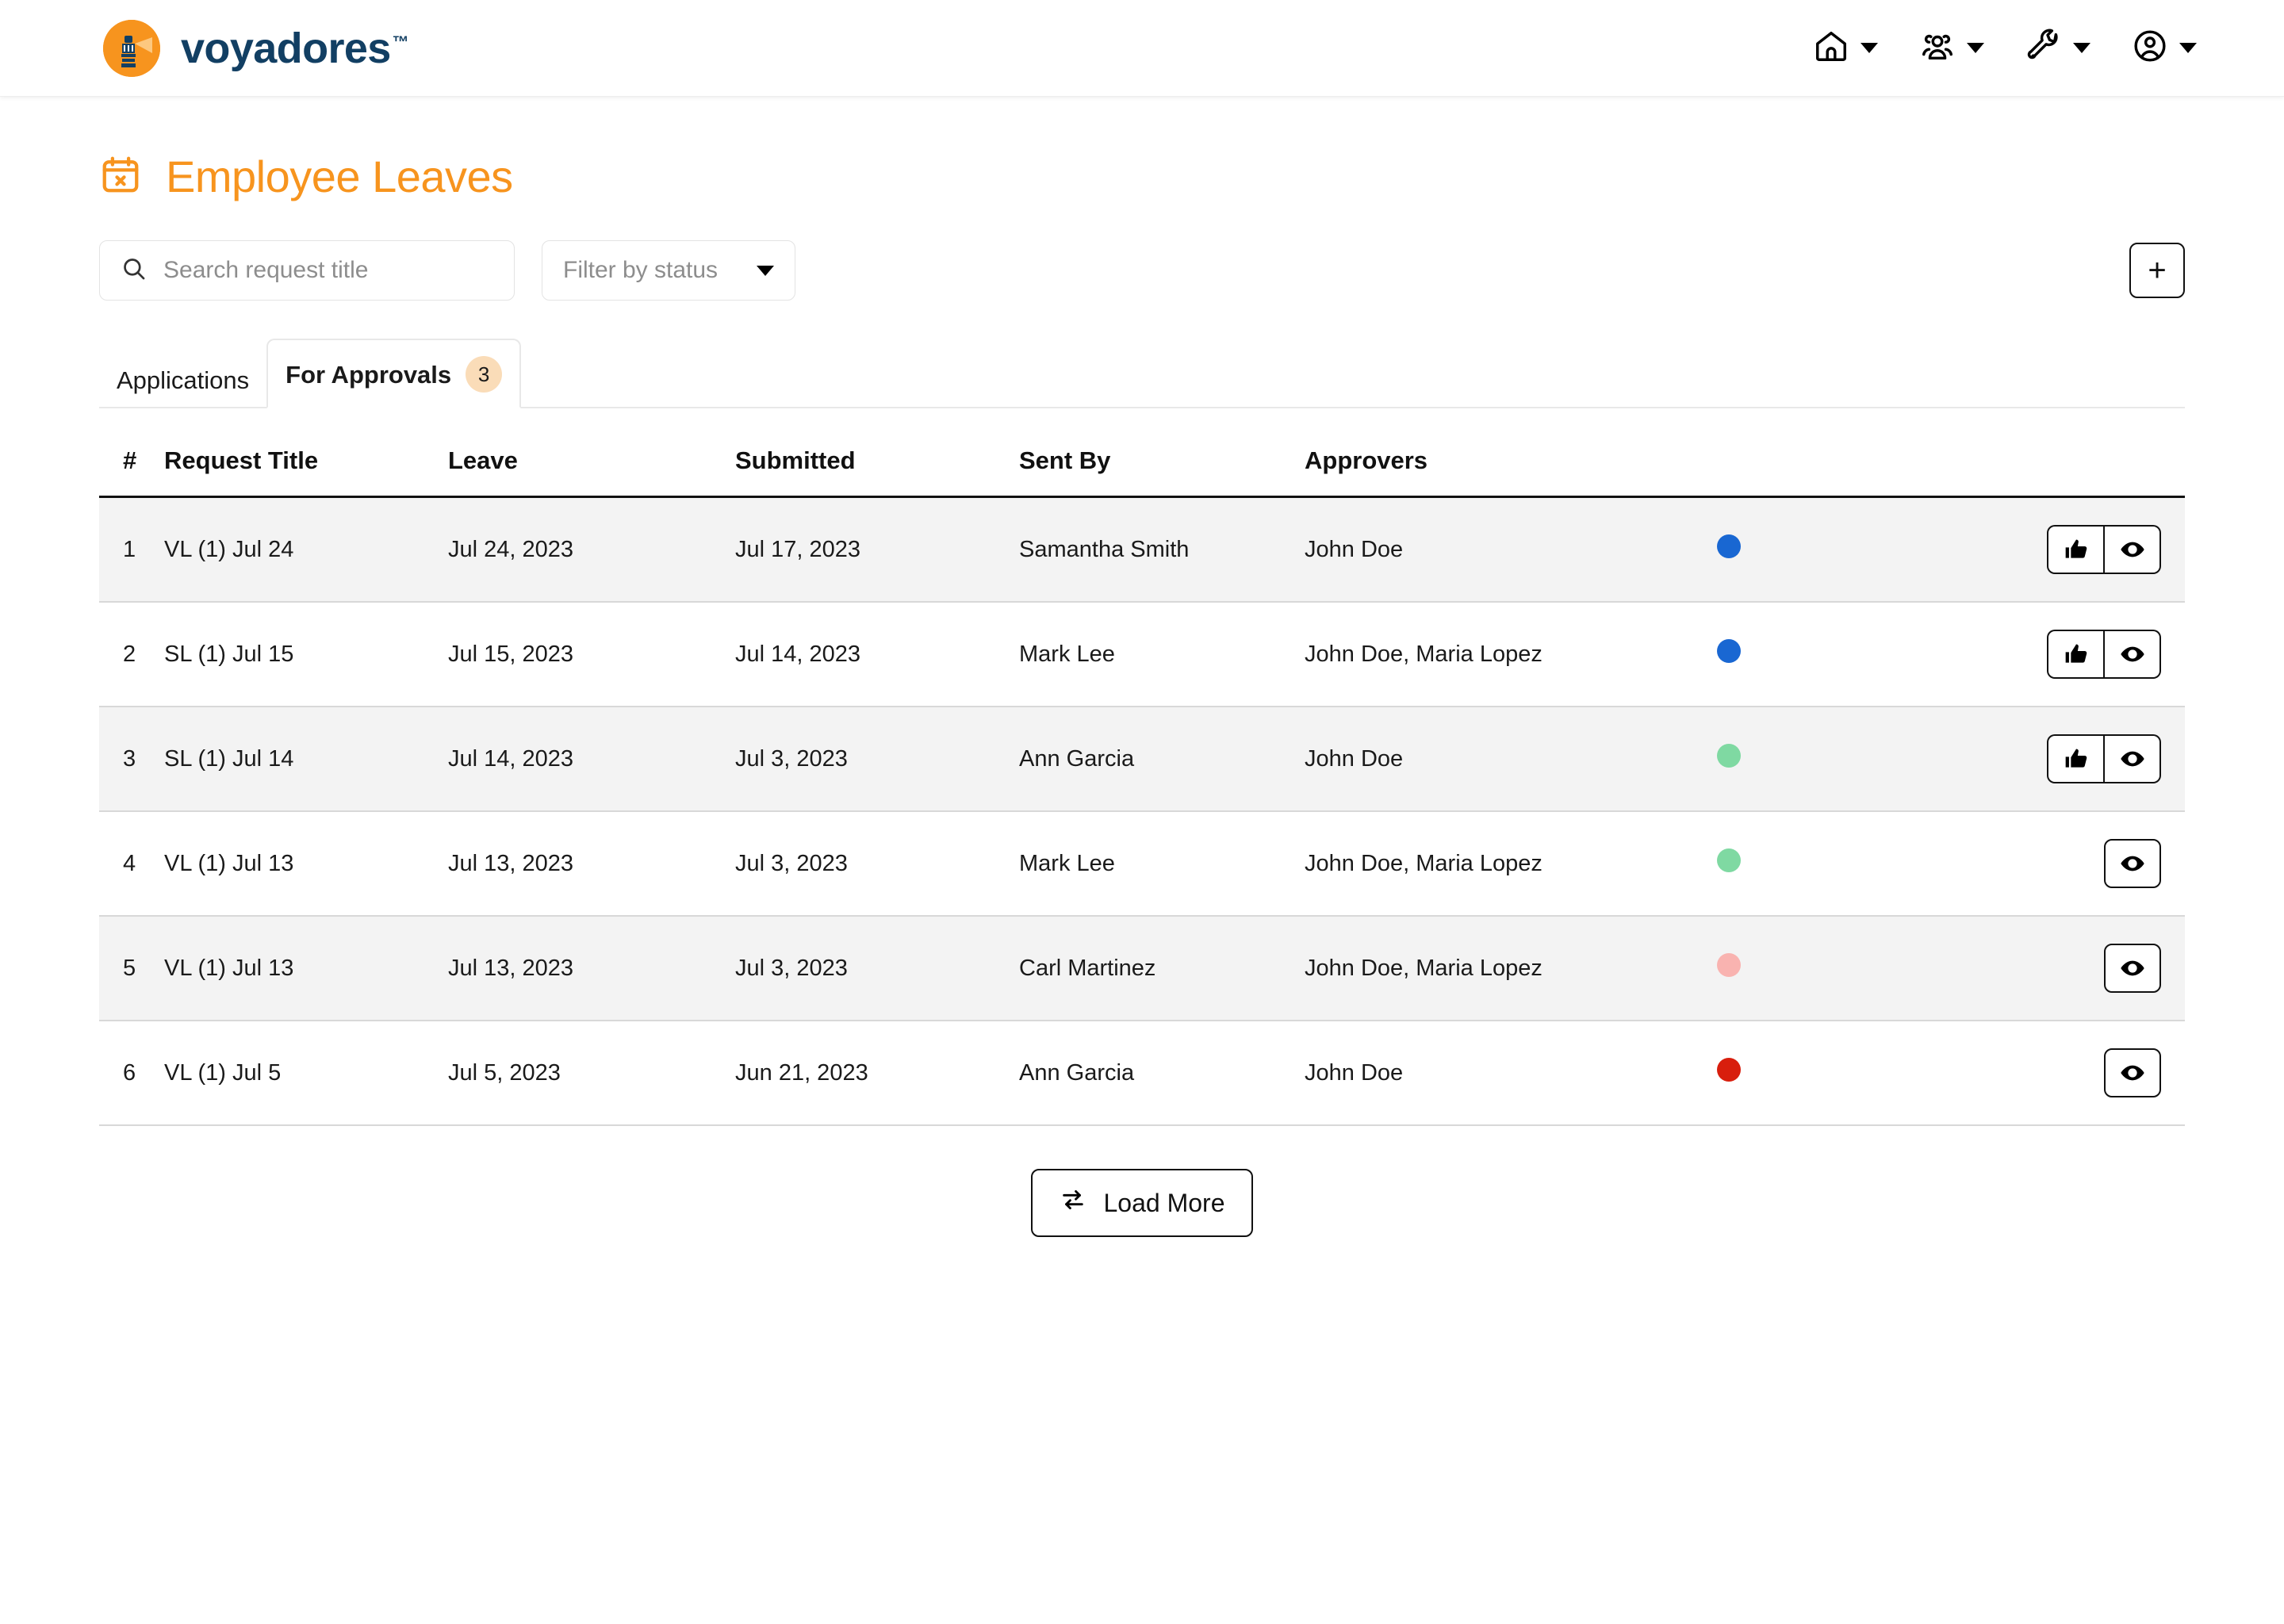  I want to click on cell-number: 3, so click(131, 759).